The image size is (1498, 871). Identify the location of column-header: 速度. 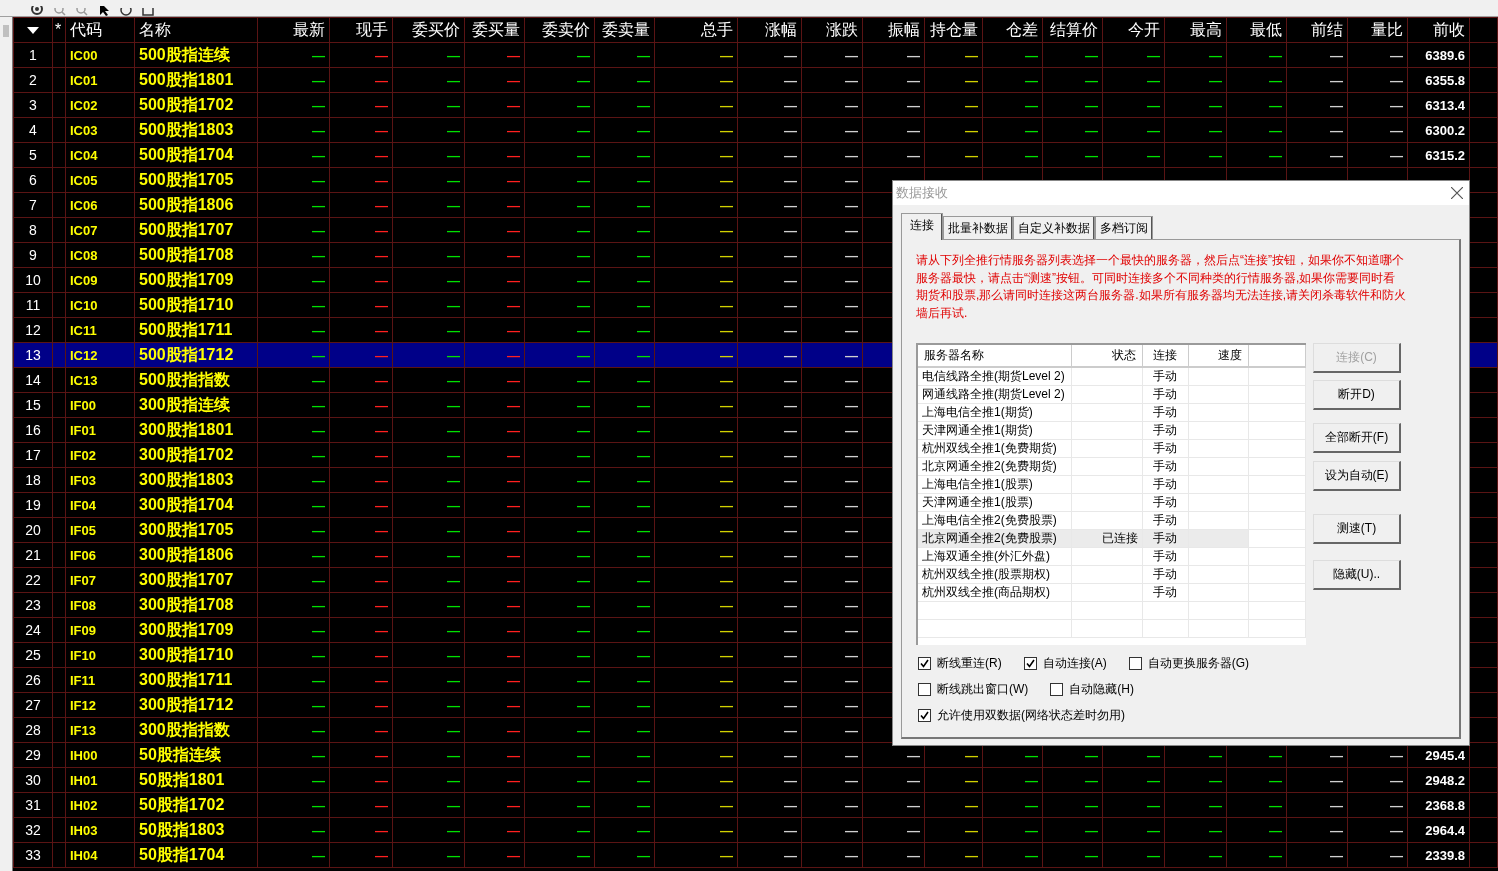
(1218, 356).